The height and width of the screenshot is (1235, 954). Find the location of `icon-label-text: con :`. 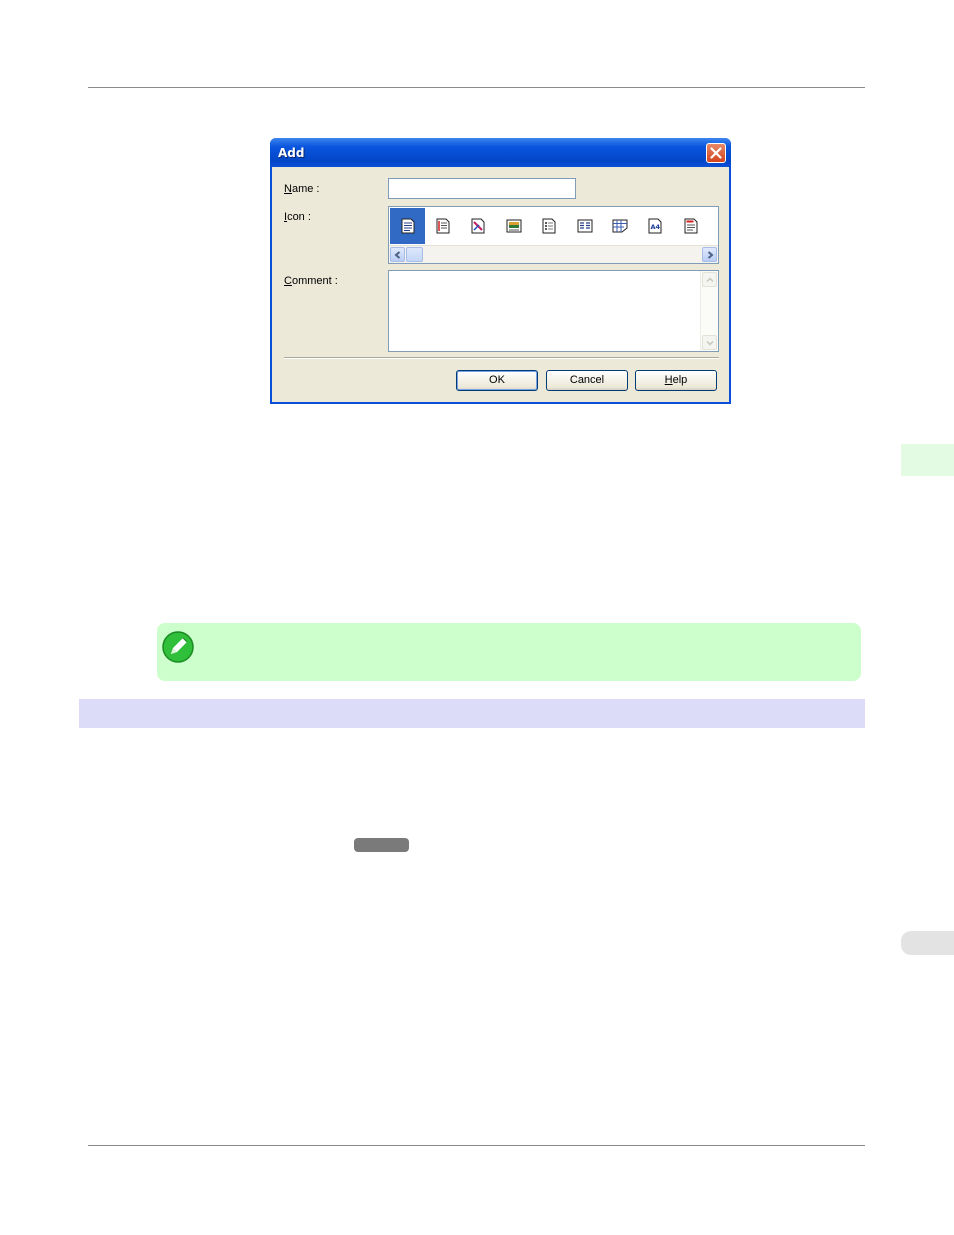

icon-label-text: con : is located at coordinates (299, 217).